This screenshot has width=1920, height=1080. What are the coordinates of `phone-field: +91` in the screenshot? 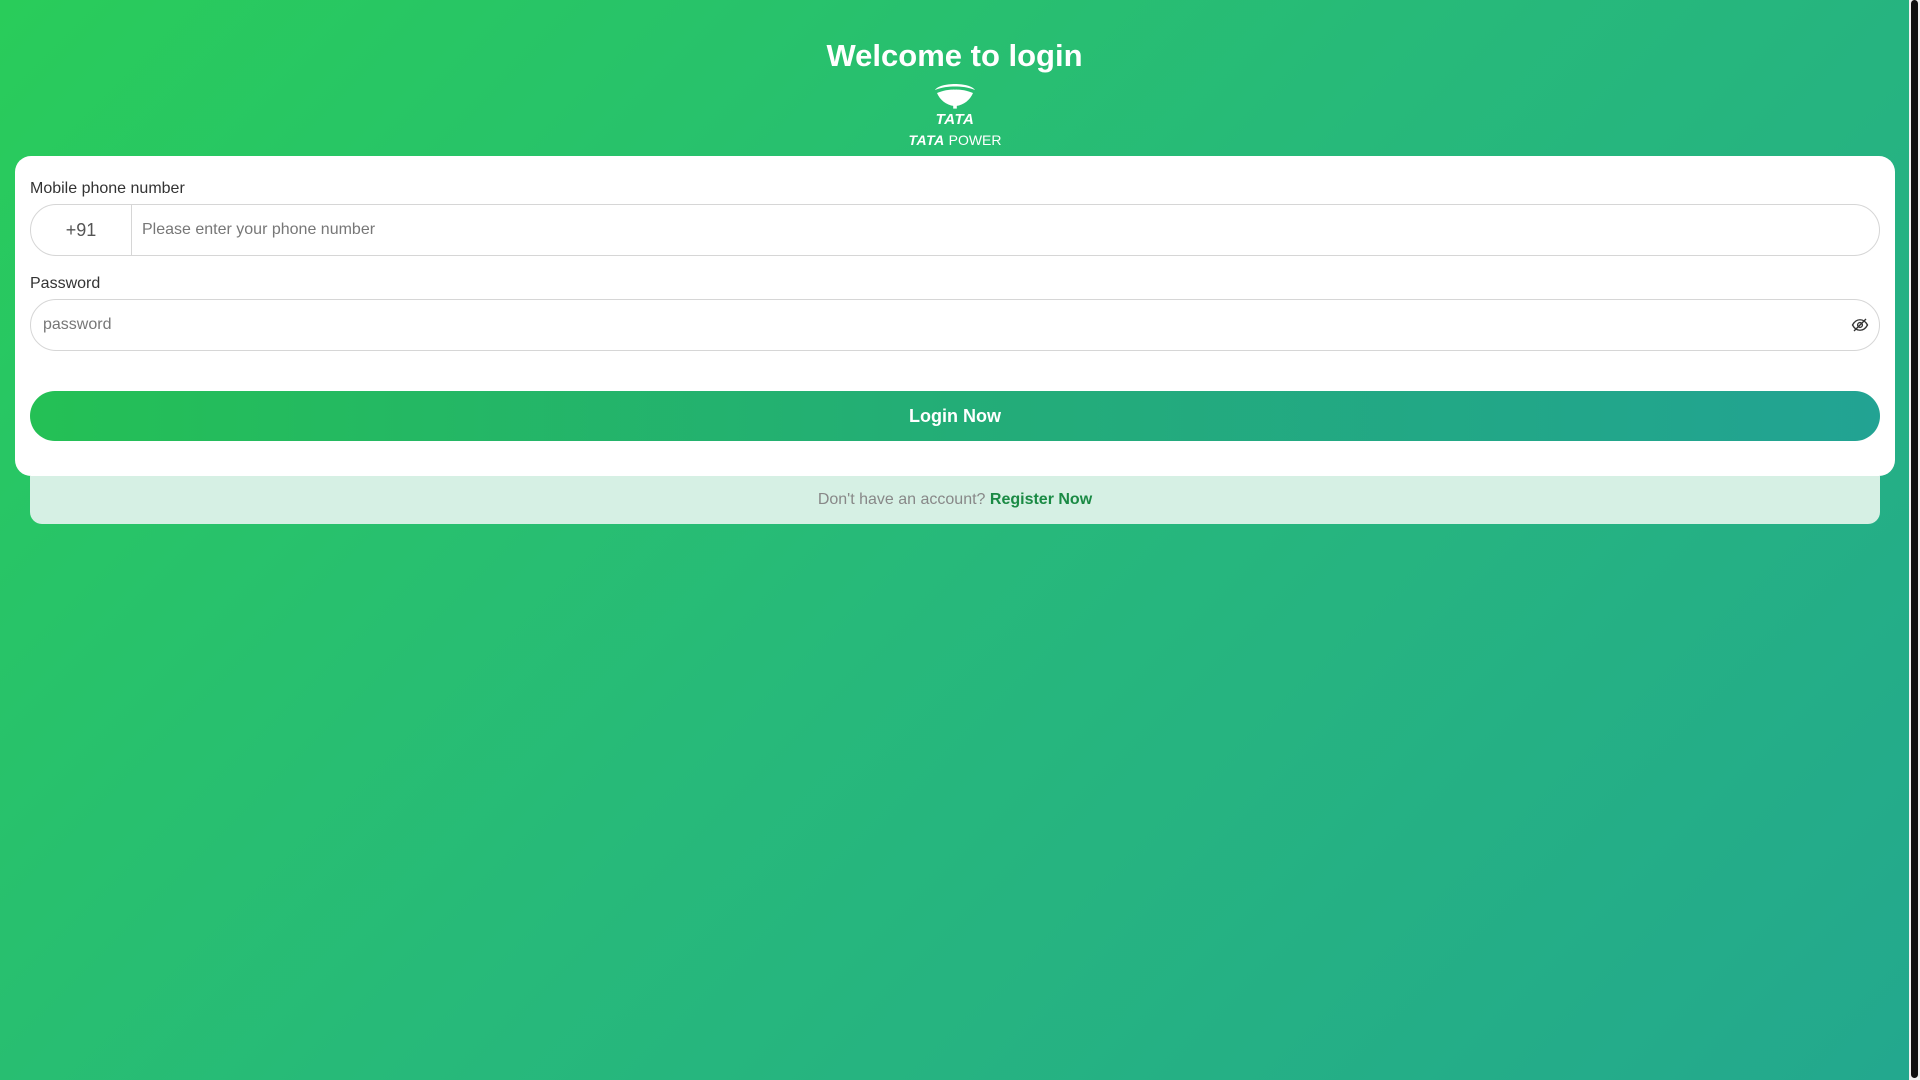 It's located at (955, 230).